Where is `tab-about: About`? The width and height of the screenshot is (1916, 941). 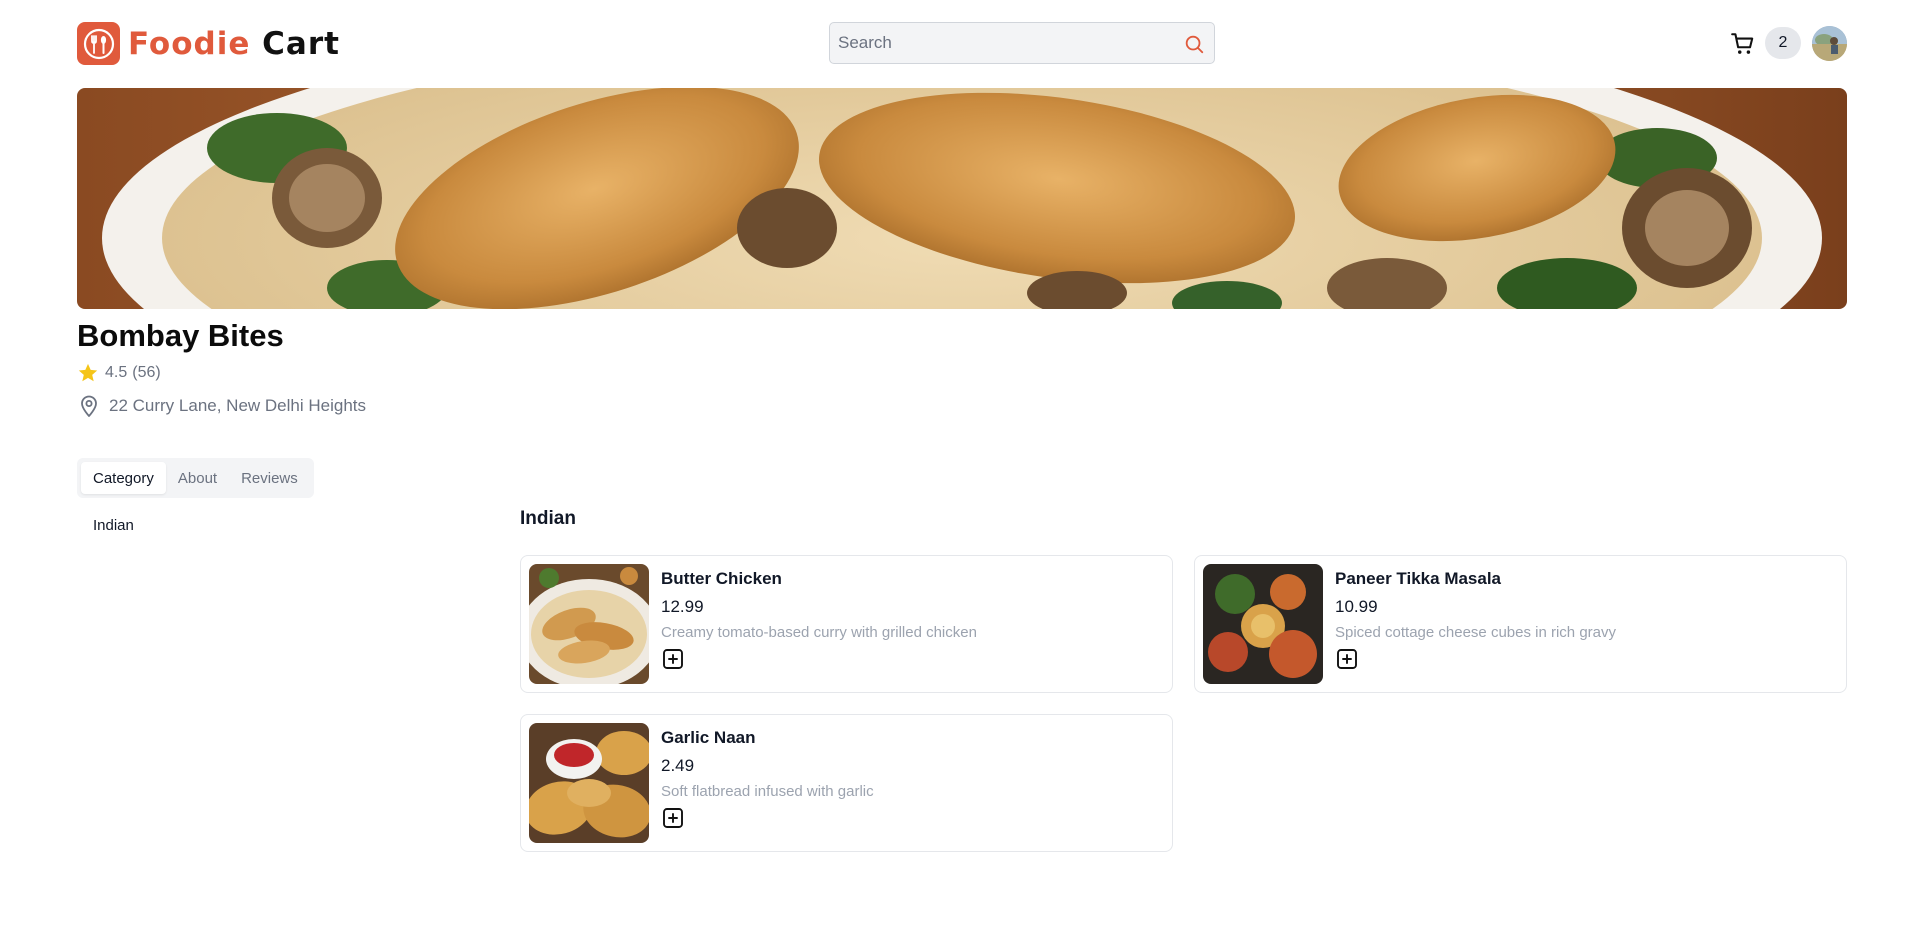
tab-about: About is located at coordinates (197, 478).